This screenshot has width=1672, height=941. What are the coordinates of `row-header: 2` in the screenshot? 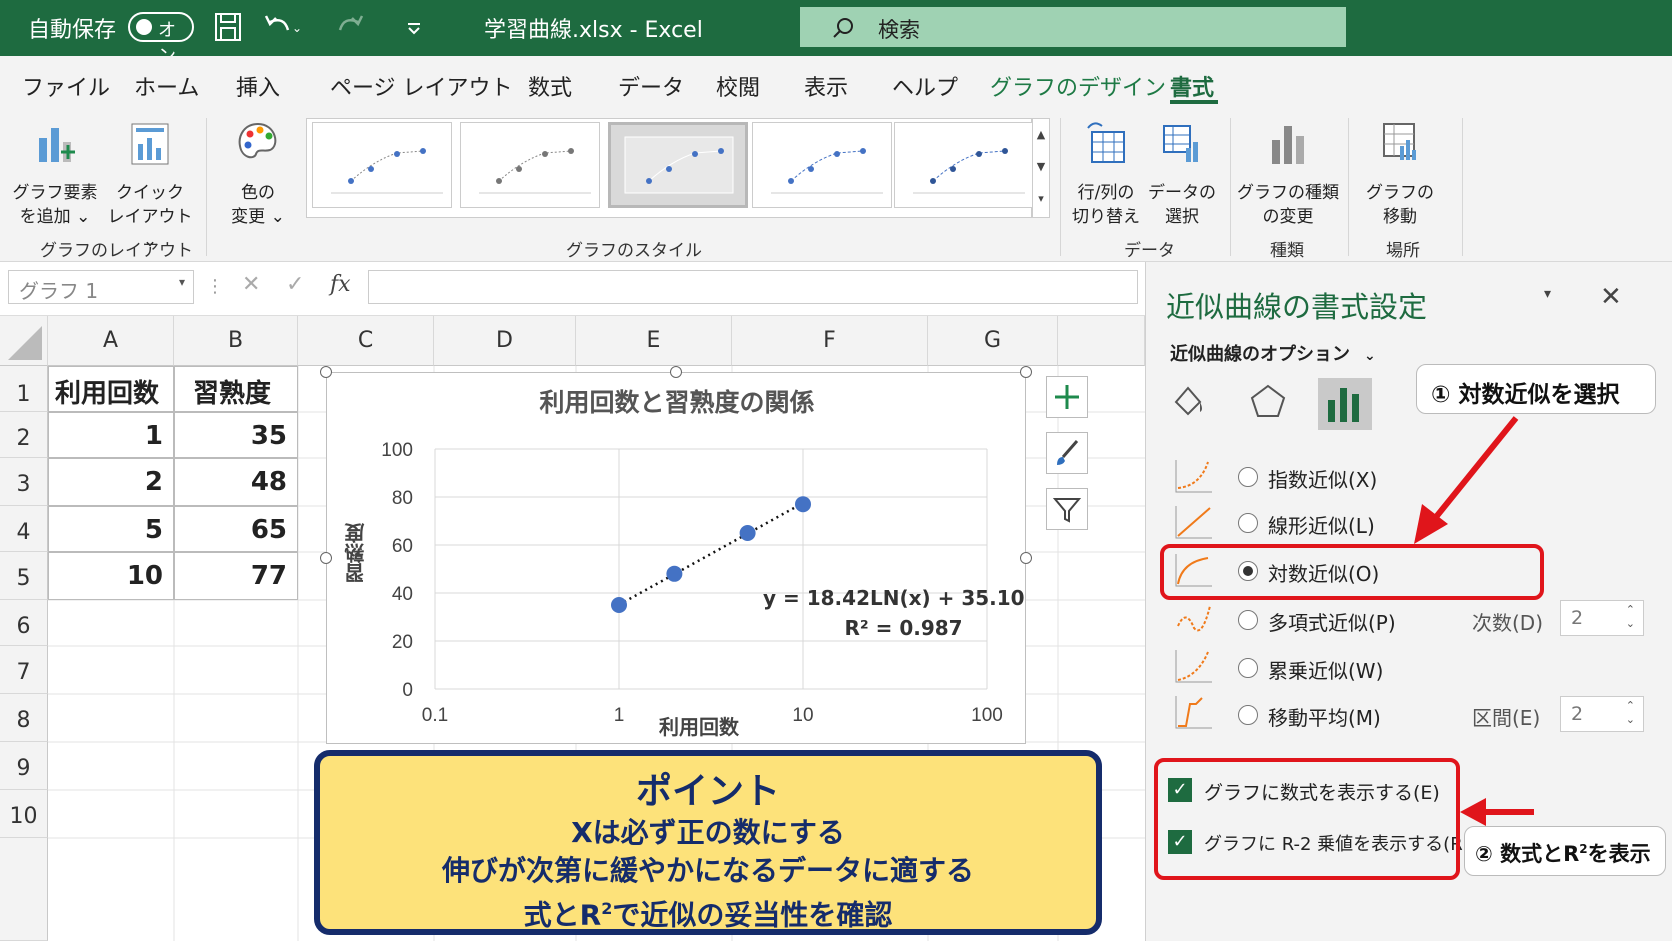 It's located at (24, 435).